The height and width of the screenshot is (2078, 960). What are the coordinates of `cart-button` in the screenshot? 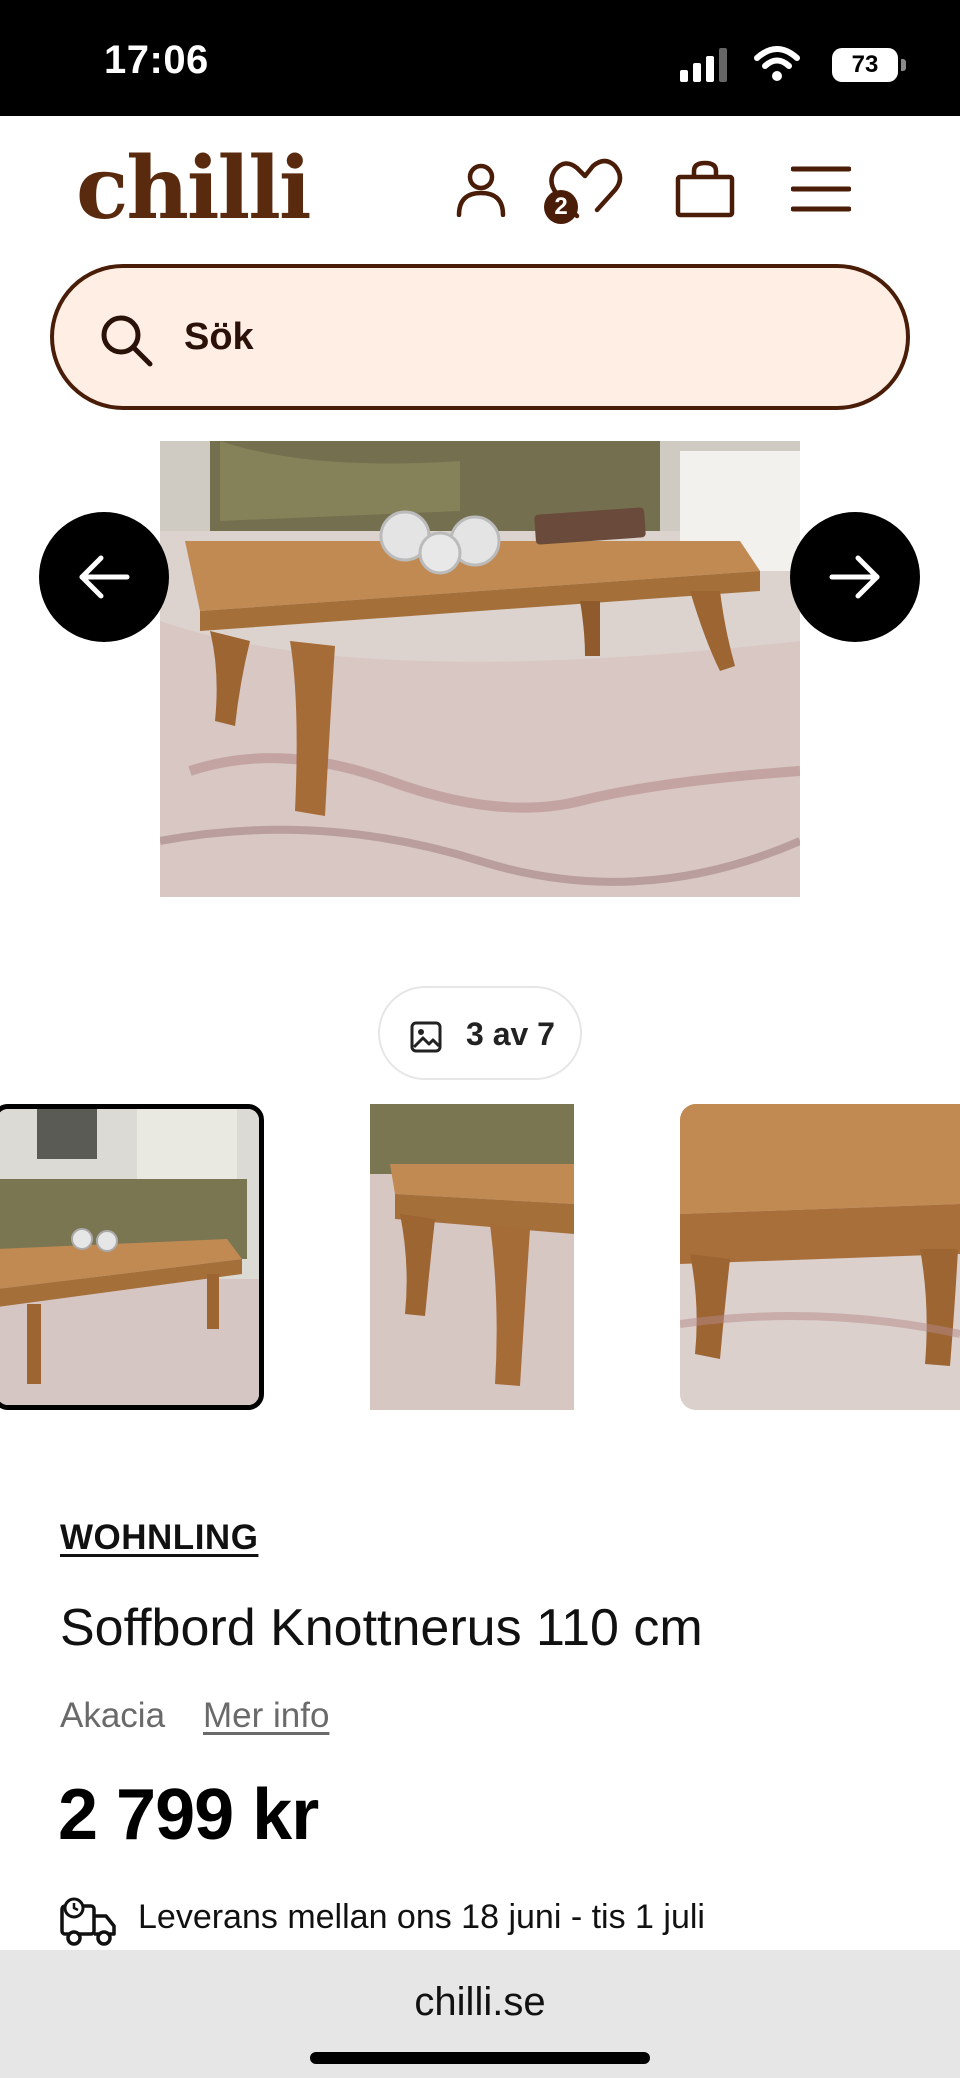 It's located at (705, 189).